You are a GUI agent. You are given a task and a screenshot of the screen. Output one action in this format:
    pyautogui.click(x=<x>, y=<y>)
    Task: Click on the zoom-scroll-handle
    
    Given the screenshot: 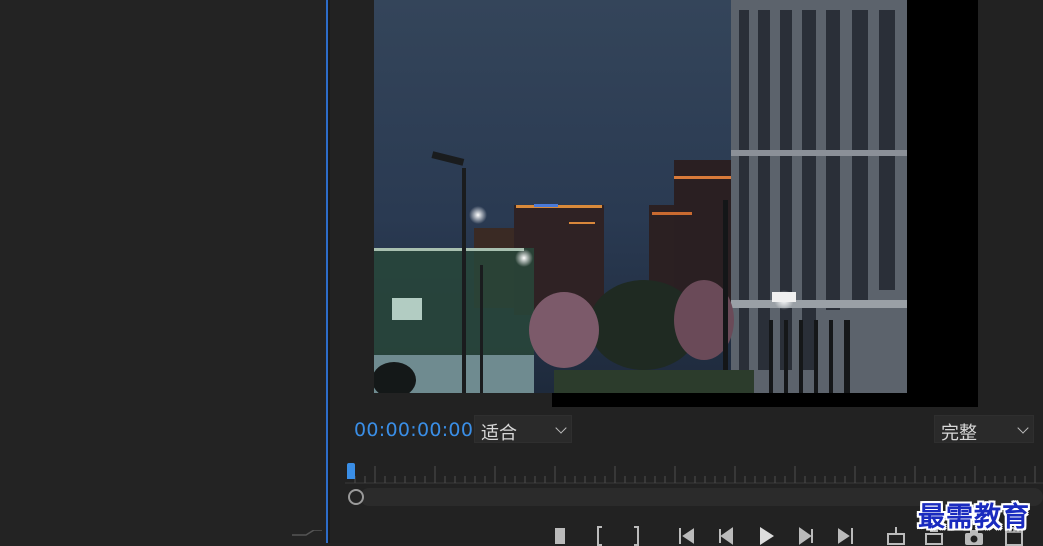 What is the action you would take?
    pyautogui.click(x=356, y=497)
    